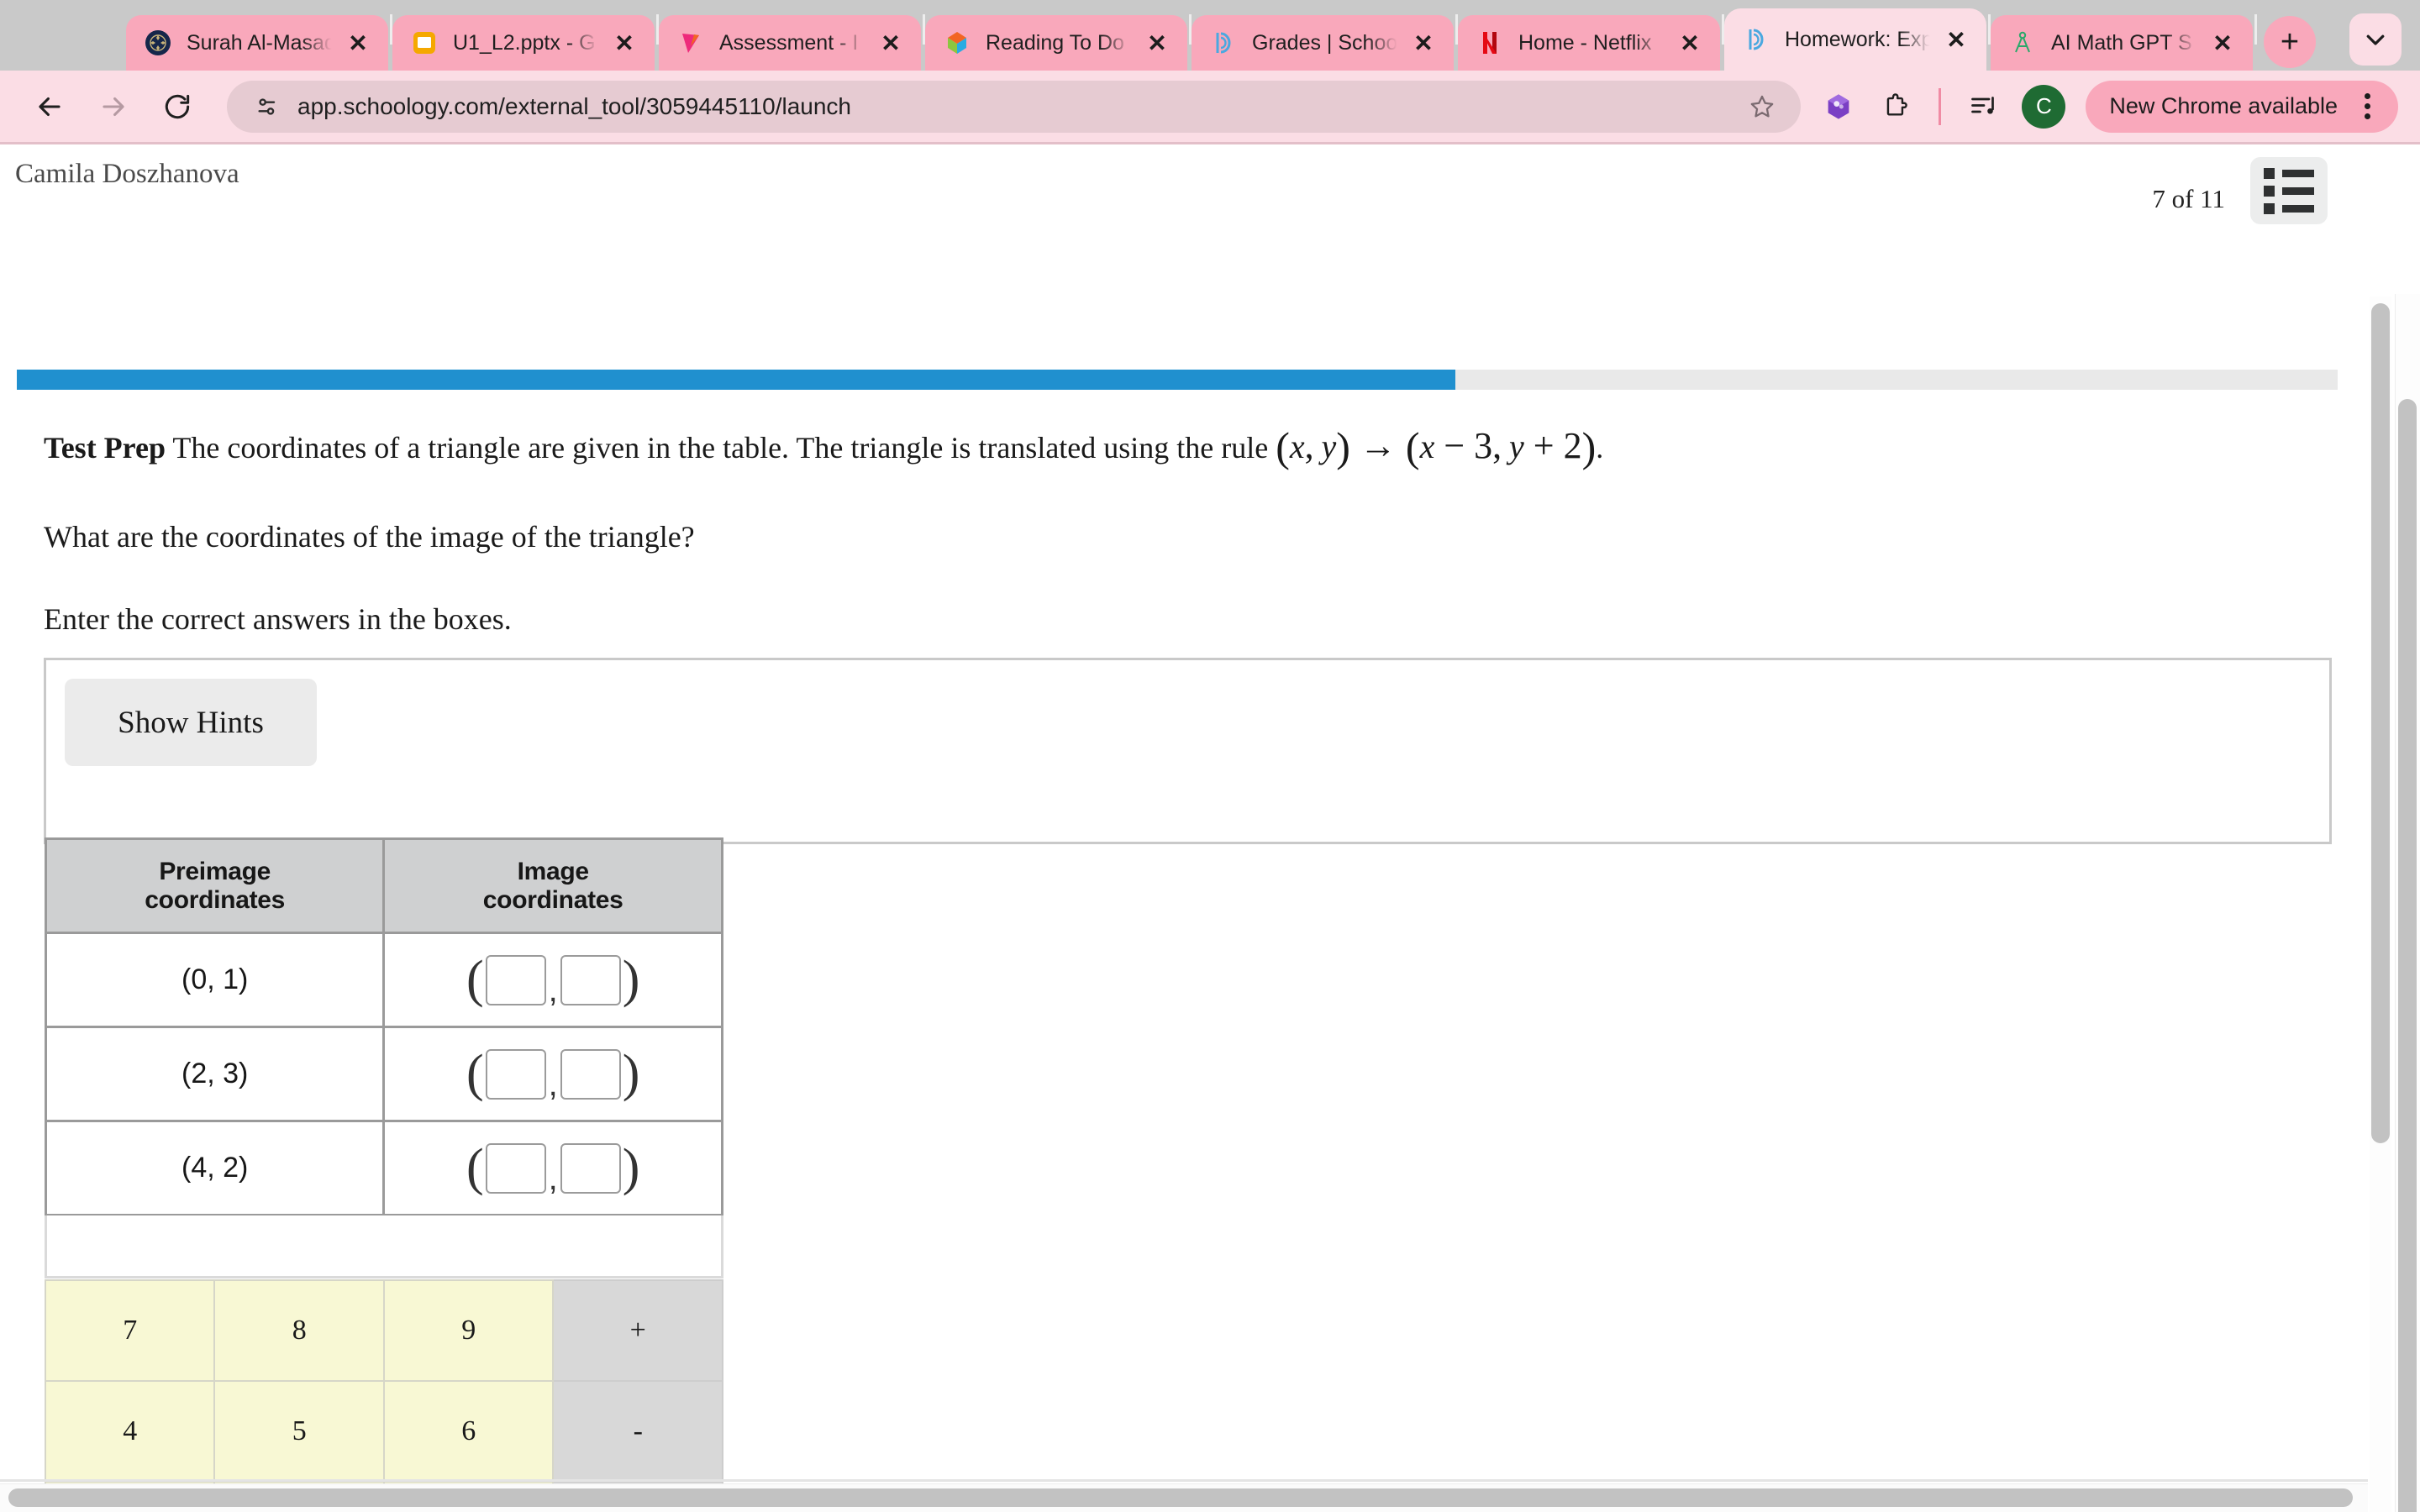  I want to click on test-prep-label: Test Prep, so click(105, 448).